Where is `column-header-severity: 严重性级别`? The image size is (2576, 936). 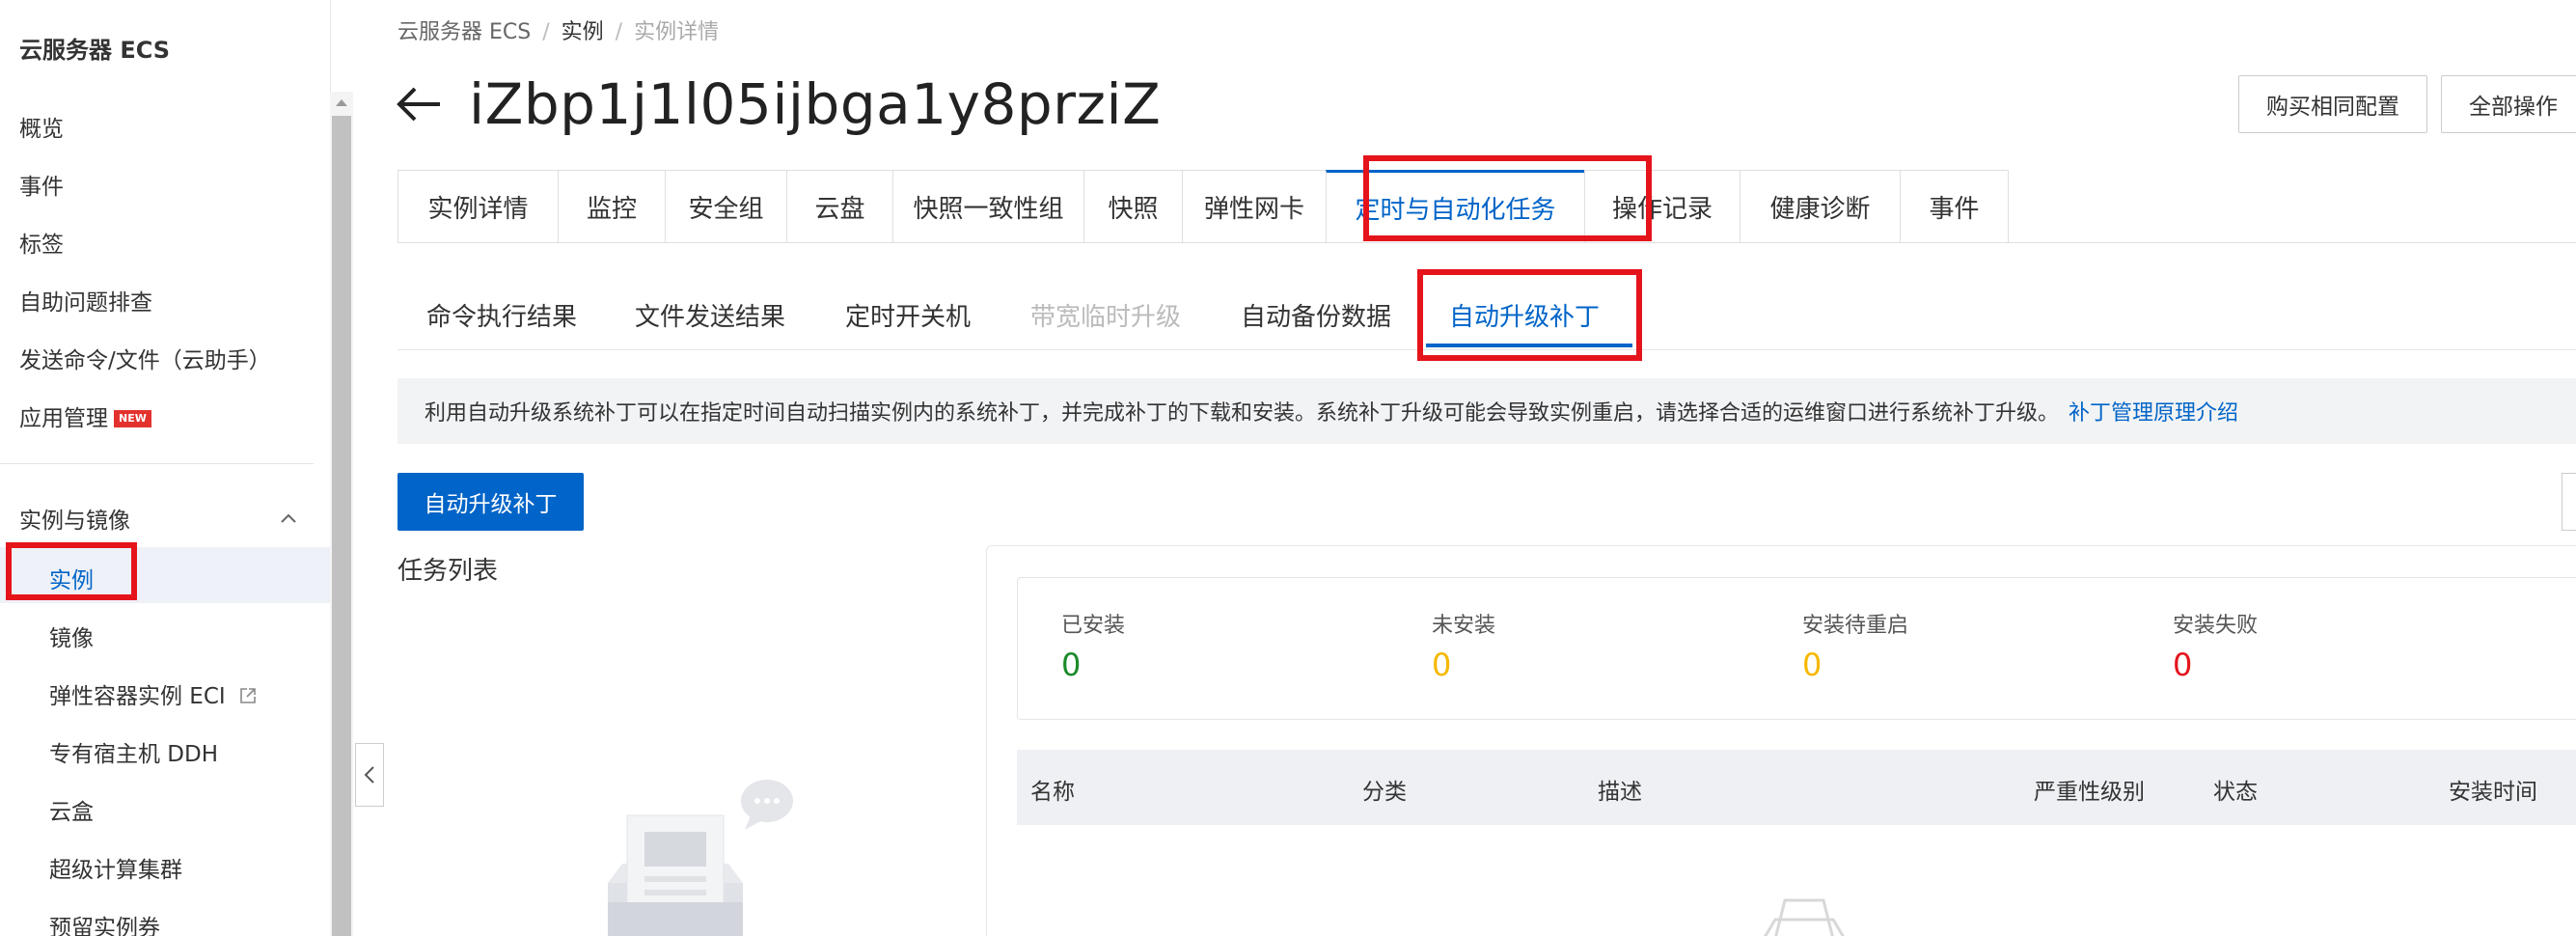 column-header-severity: 严重性级别 is located at coordinates (2090, 792).